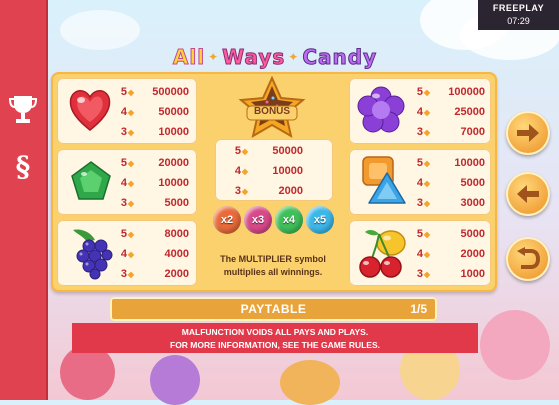 This screenshot has height=405, width=559. What do you see at coordinates (447, 132) in the screenshot?
I see `pay-row: 3 ◆ 7000` at bounding box center [447, 132].